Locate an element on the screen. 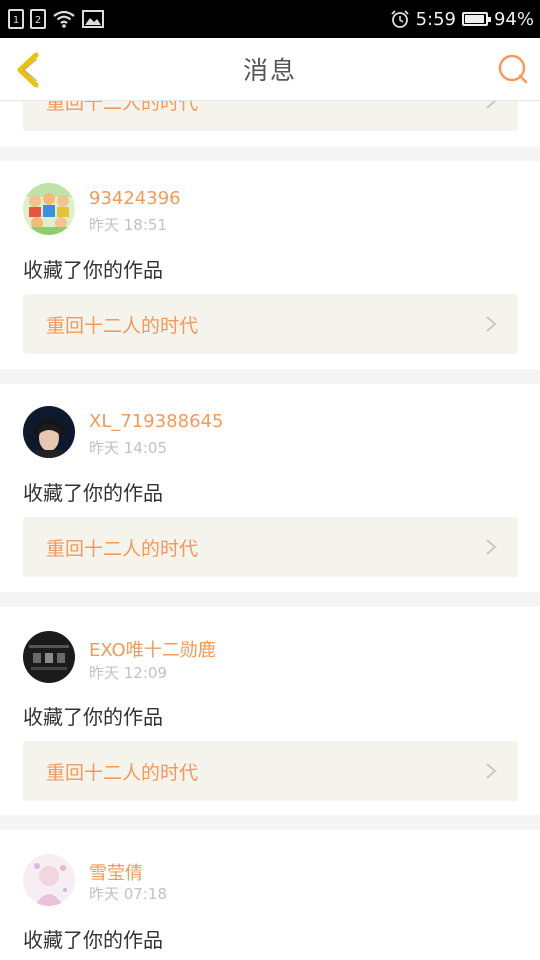 The image size is (540, 960). chevron-left-icon is located at coordinates (30, 70).